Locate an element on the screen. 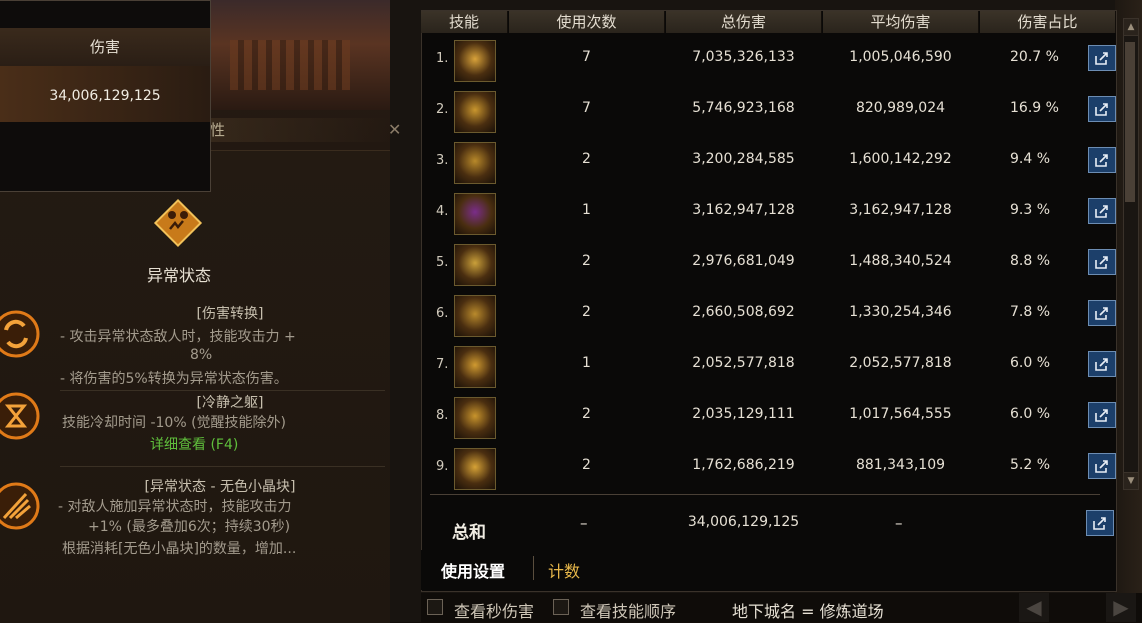 Image resolution: width=1142 pixels, height=623 pixels. previous-arrow-icon: ◀ is located at coordinates (1034, 607).